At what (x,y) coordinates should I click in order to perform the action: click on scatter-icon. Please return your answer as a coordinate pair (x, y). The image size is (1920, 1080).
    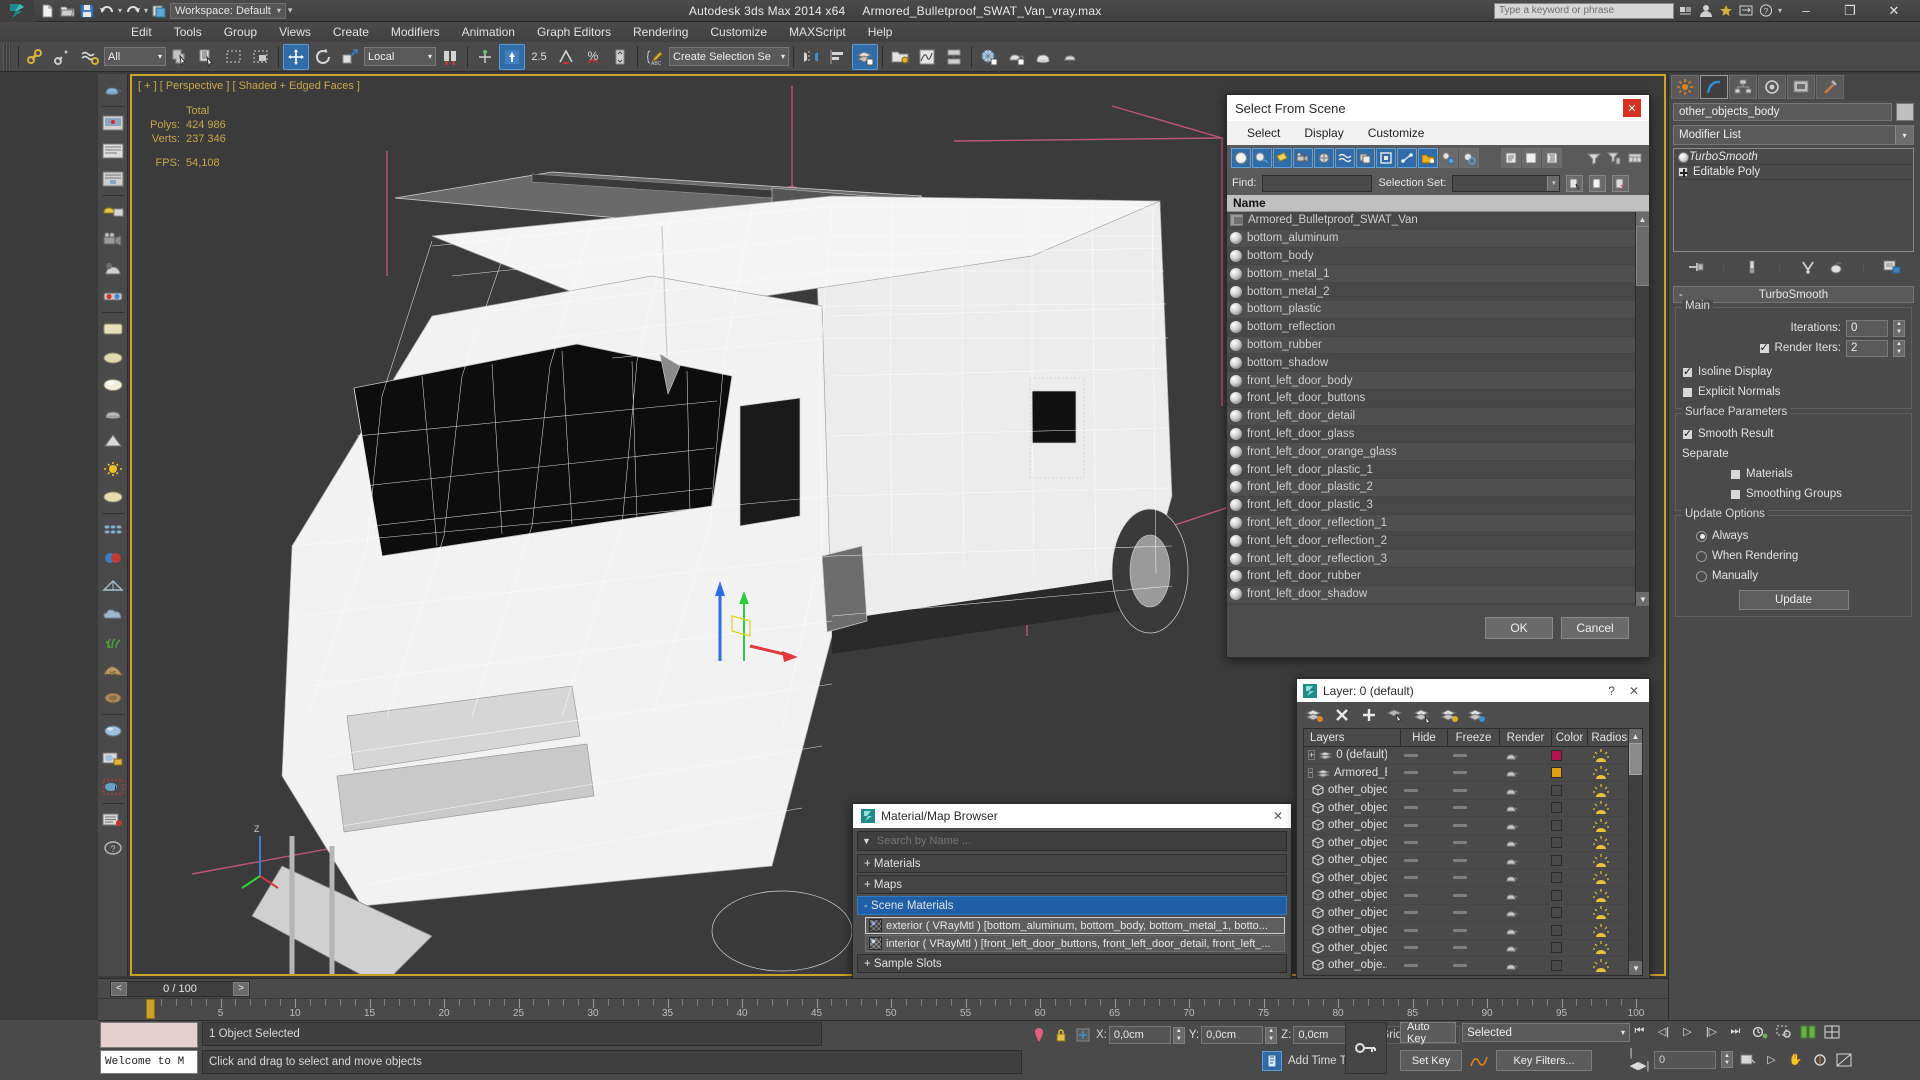
    Looking at the image, I should click on (113, 586).